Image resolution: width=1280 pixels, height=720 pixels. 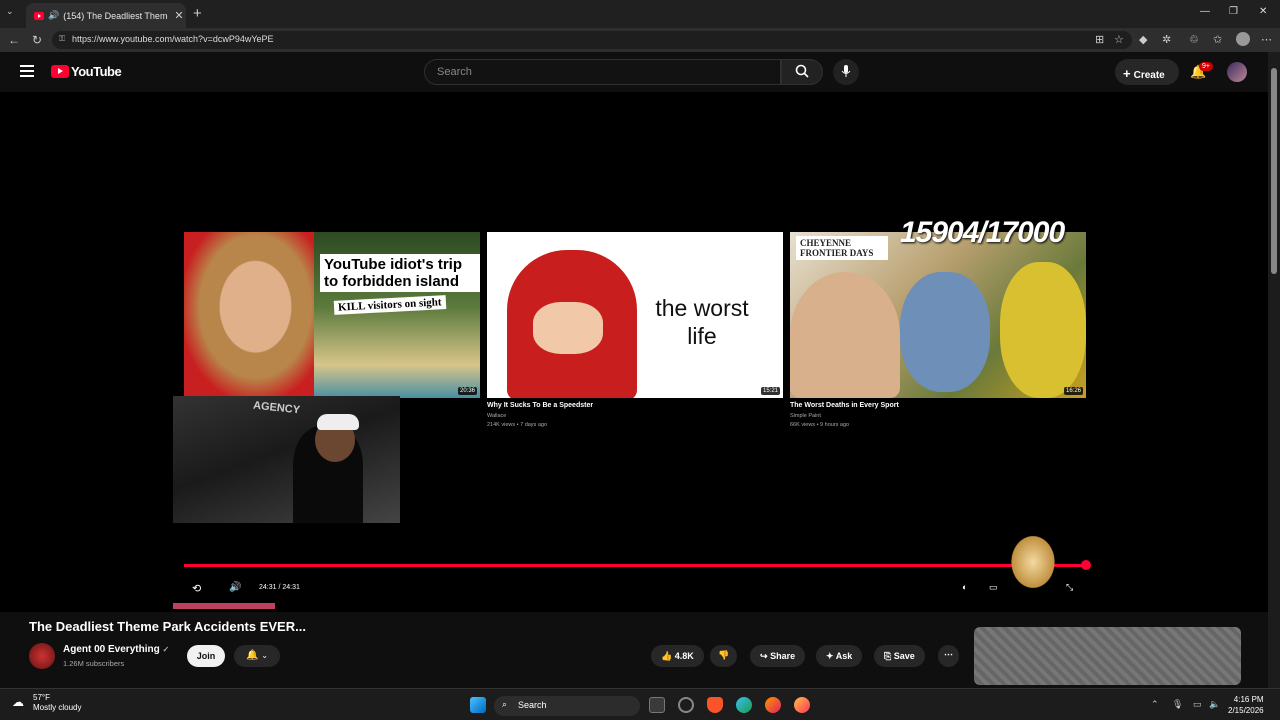 I want to click on end-card-thumbnail: the worst life 15:21, so click(x=635, y=315).